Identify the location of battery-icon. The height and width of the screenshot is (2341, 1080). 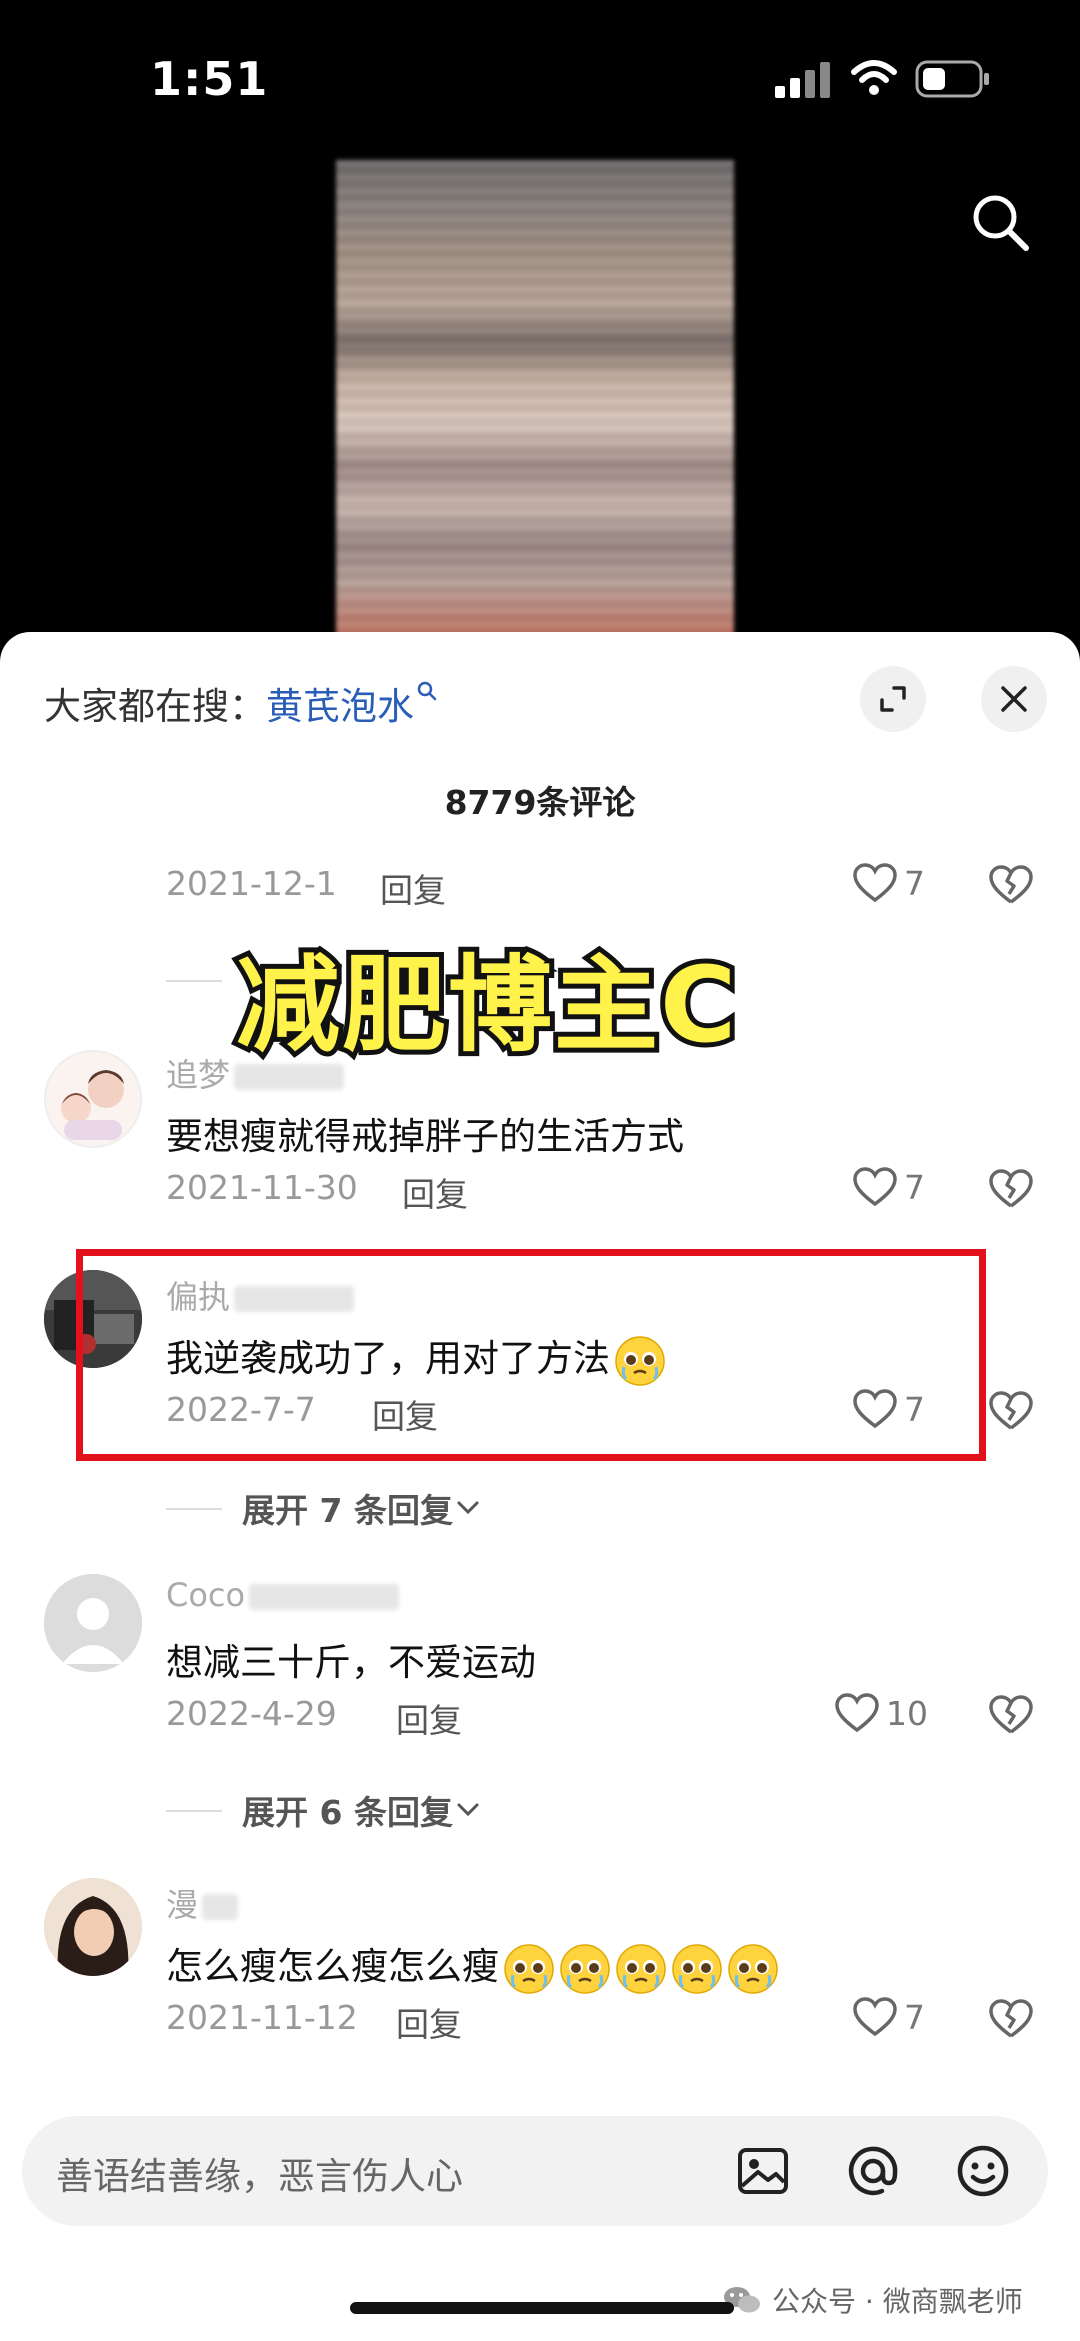
(952, 79).